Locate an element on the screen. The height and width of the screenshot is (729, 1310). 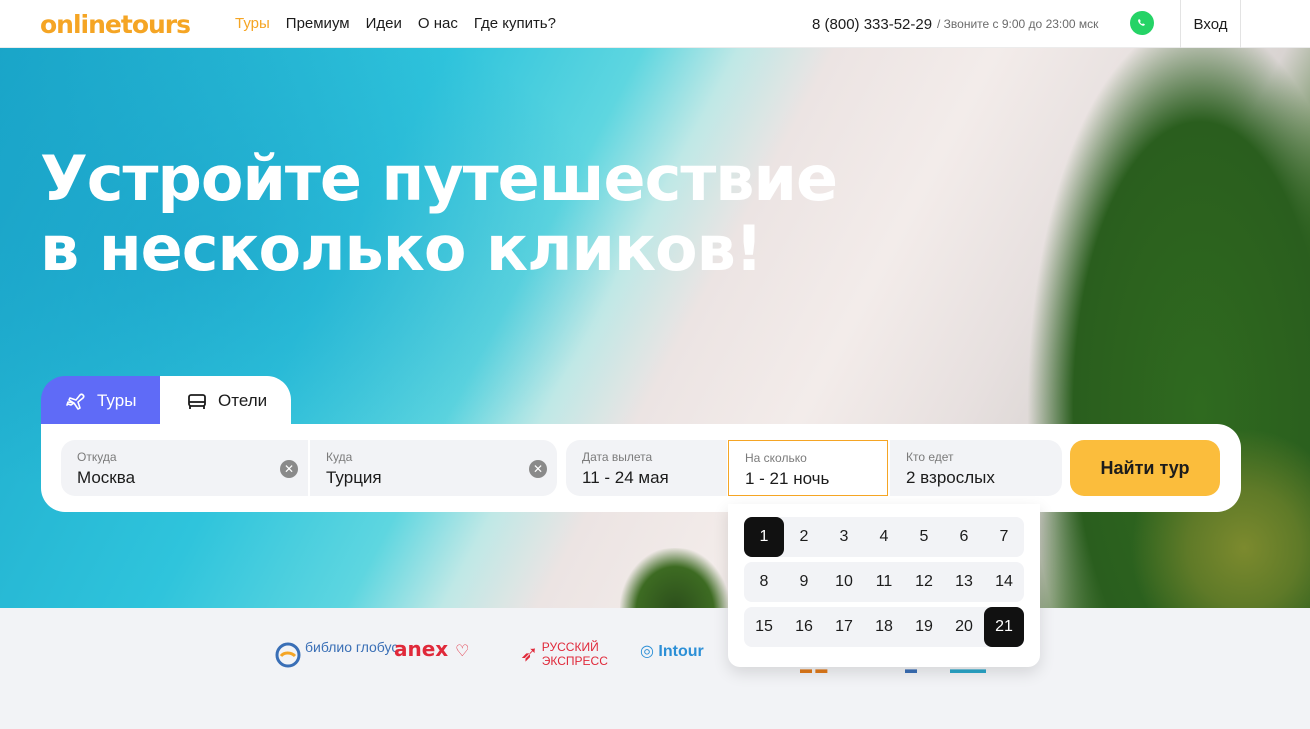
phone-number: 8 (800) 333-52-29 is located at coordinates (872, 24).